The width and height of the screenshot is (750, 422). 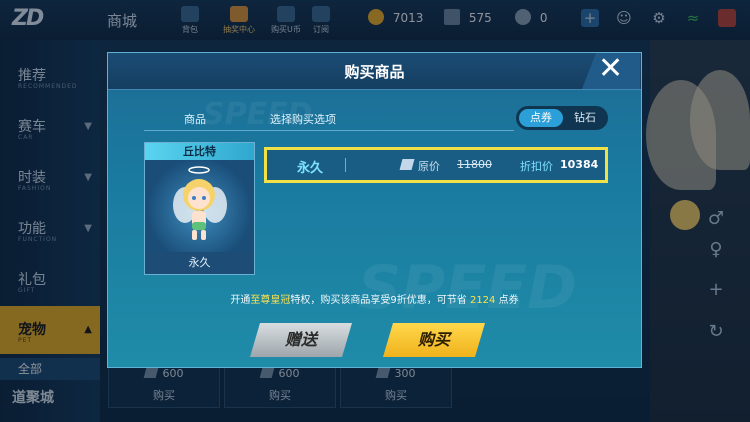 I want to click on speed-watermark: SPEED, so click(x=467, y=288).